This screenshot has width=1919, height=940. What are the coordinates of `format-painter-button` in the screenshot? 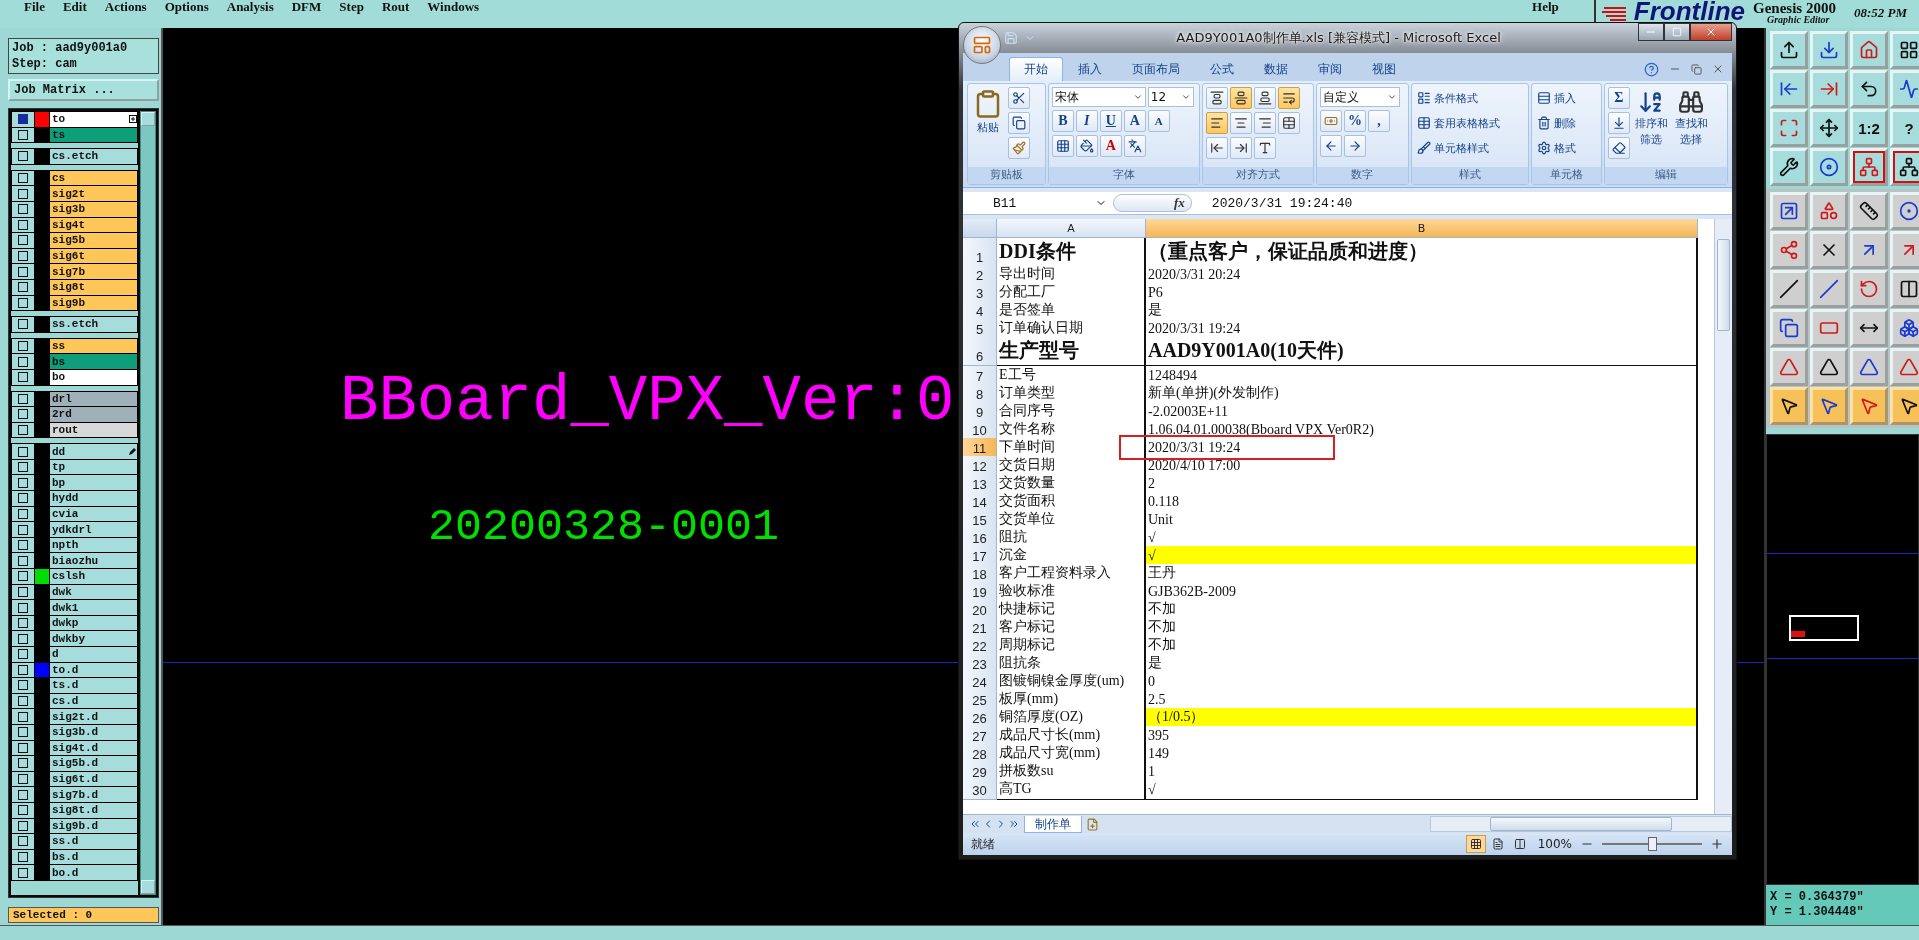 It's located at (1019, 148).